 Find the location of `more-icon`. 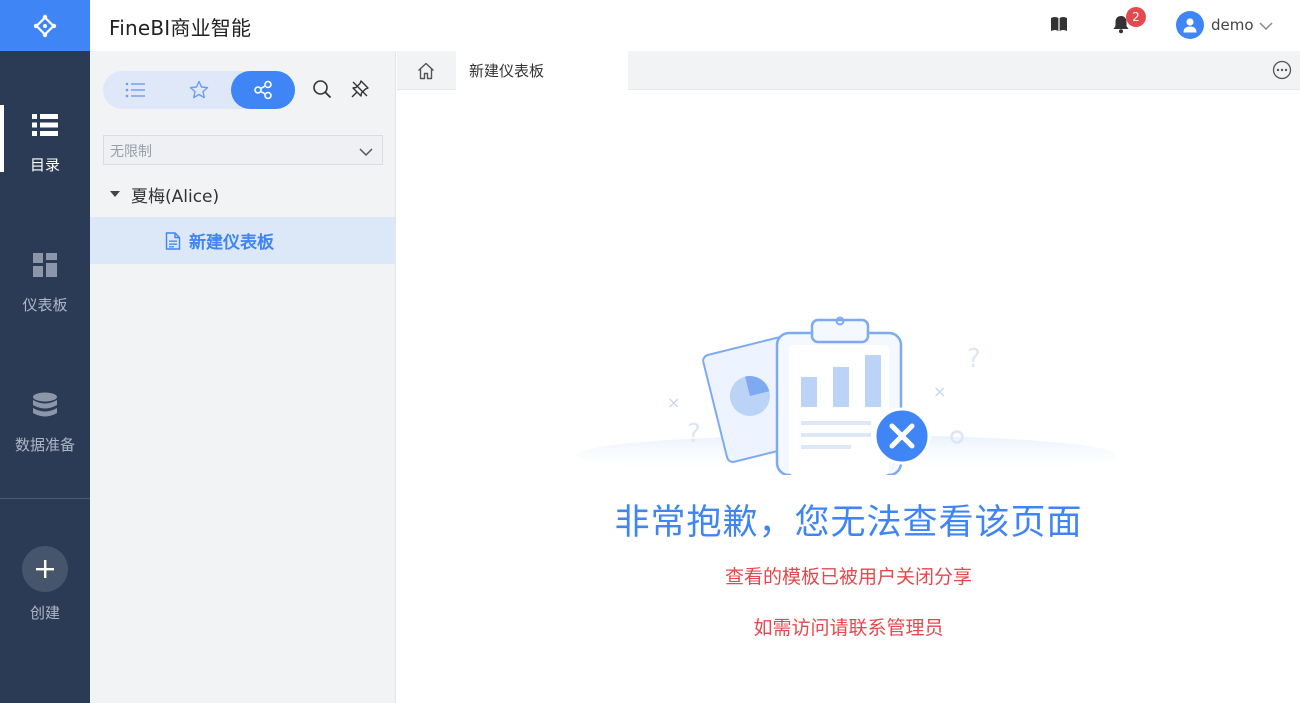

more-icon is located at coordinates (1282, 70).